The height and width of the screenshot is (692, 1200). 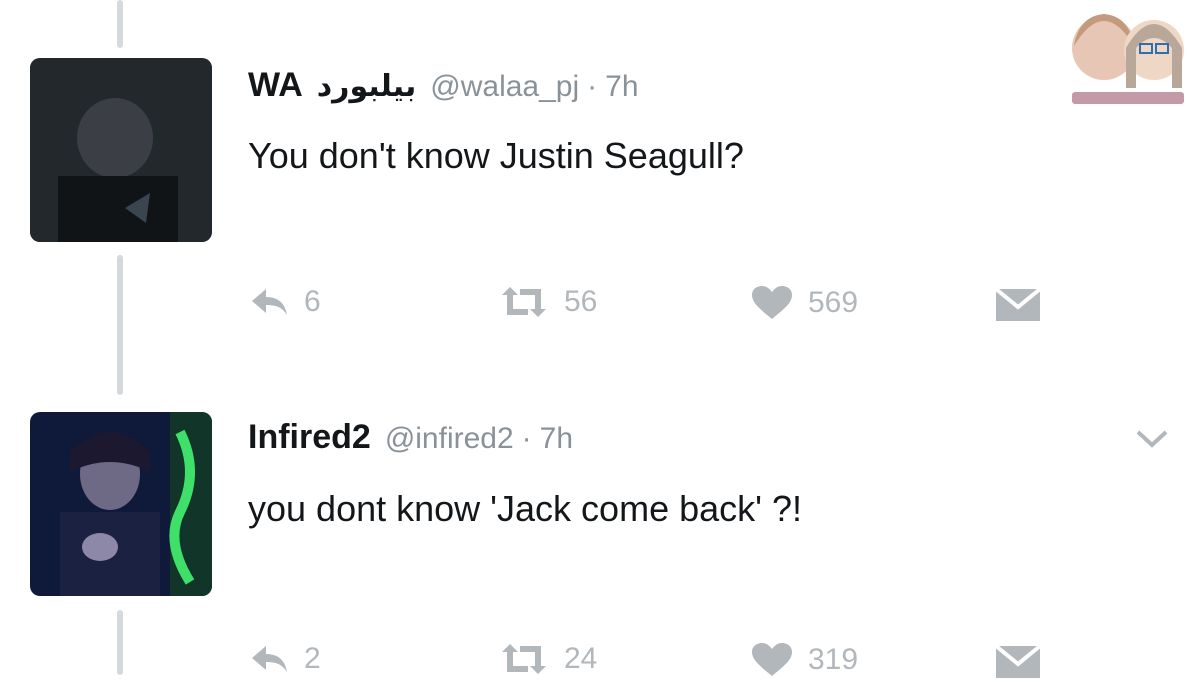 What do you see at coordinates (547, 302) in the screenshot?
I see `retweet-button: 56` at bounding box center [547, 302].